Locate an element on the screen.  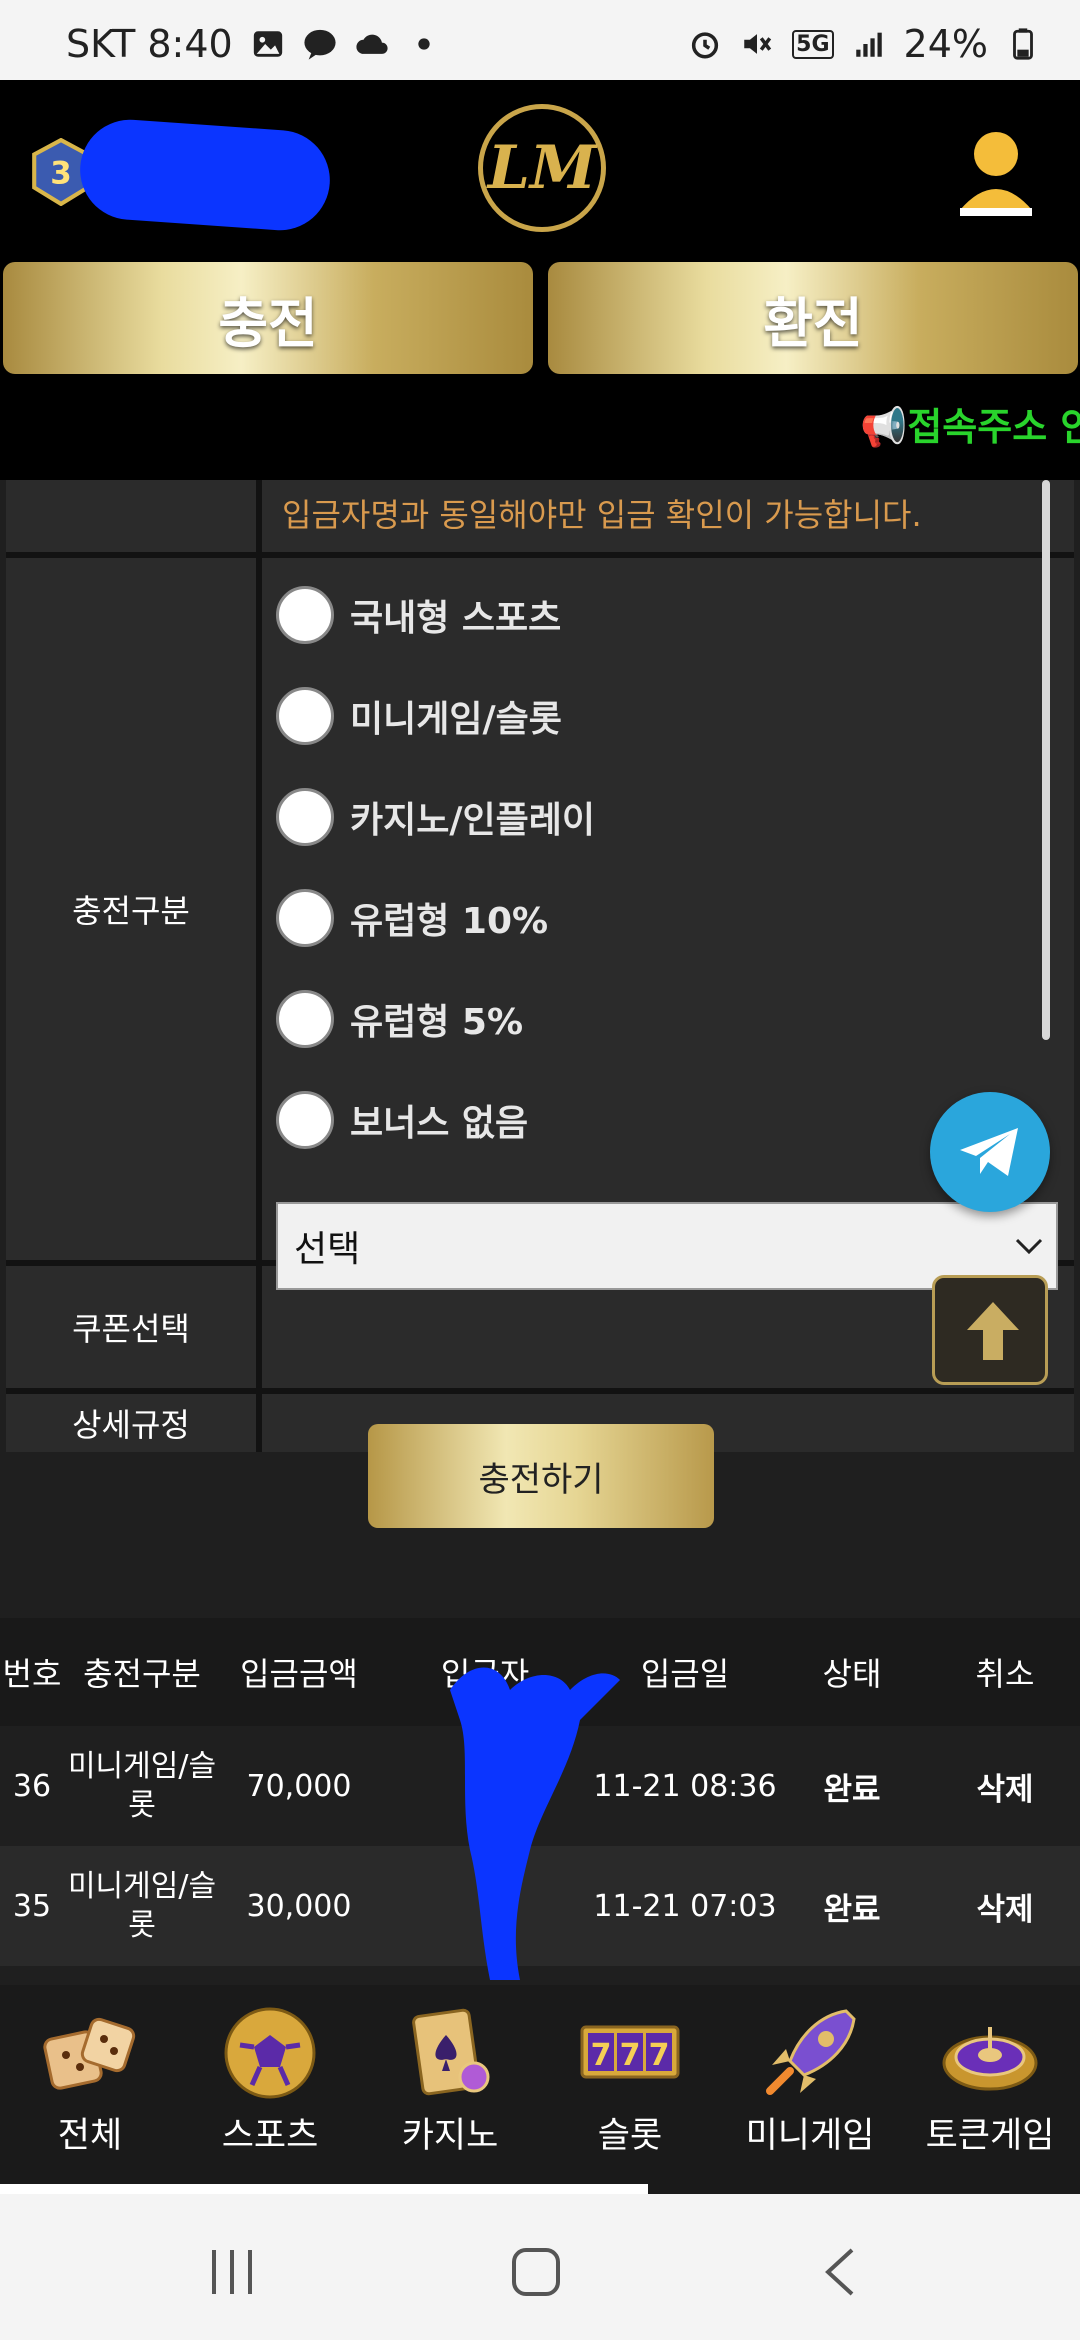
playing-cards-icon is located at coordinates (451, 2052).